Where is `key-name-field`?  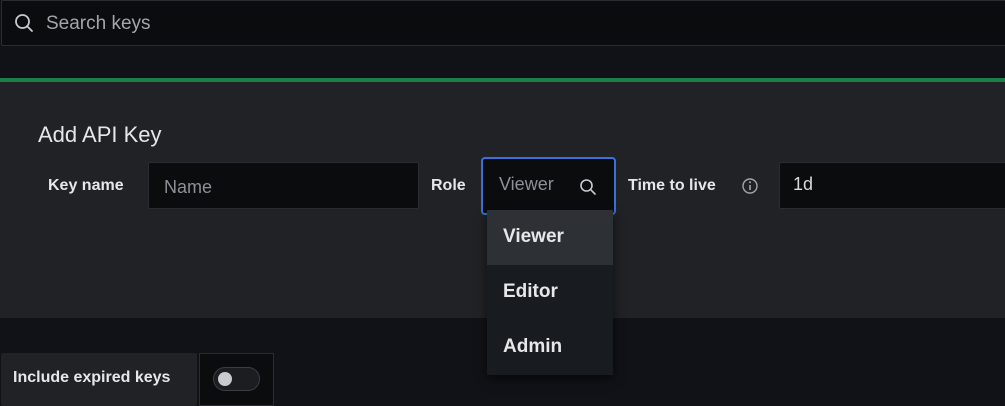 key-name-field is located at coordinates (283, 185).